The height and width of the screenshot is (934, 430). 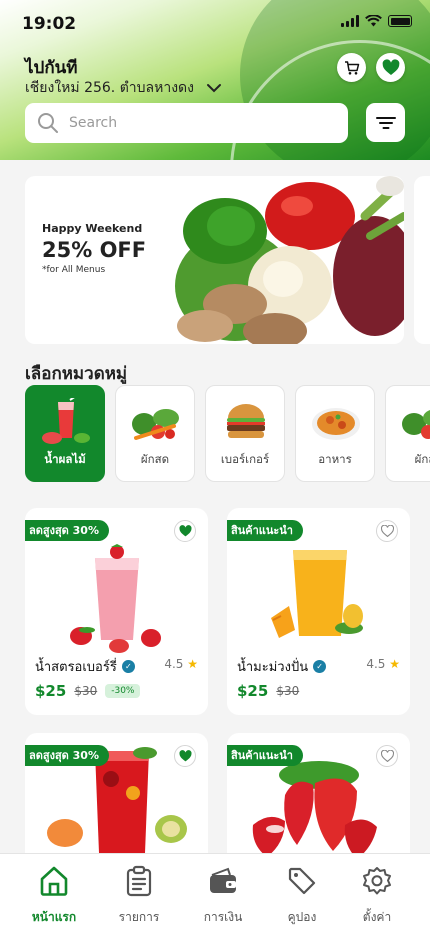 I want to click on home-icon, so click(x=54, y=881).